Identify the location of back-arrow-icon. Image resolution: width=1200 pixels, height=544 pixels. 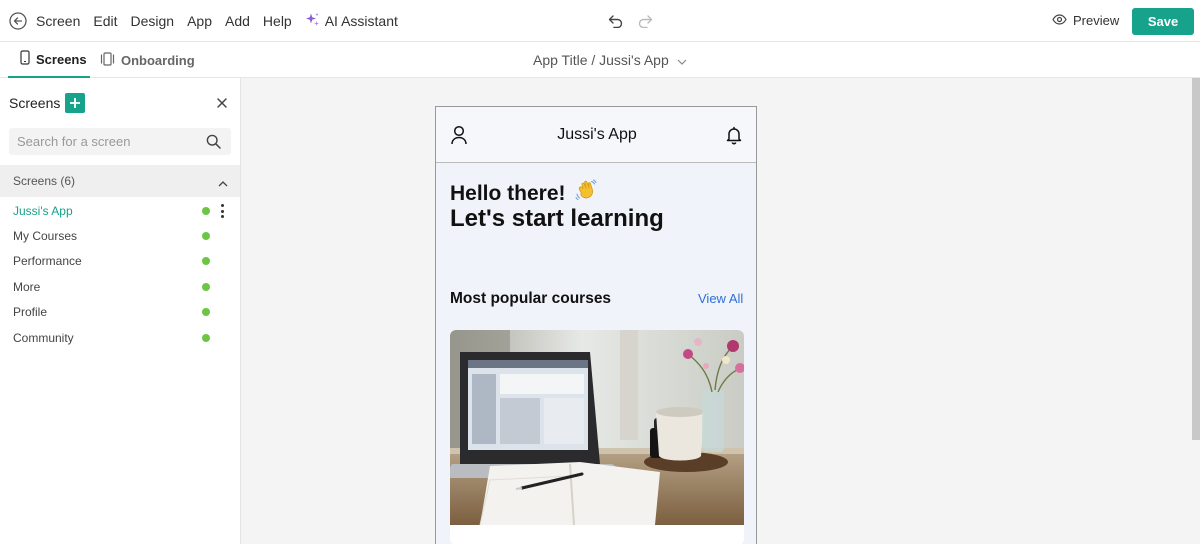
(18, 21).